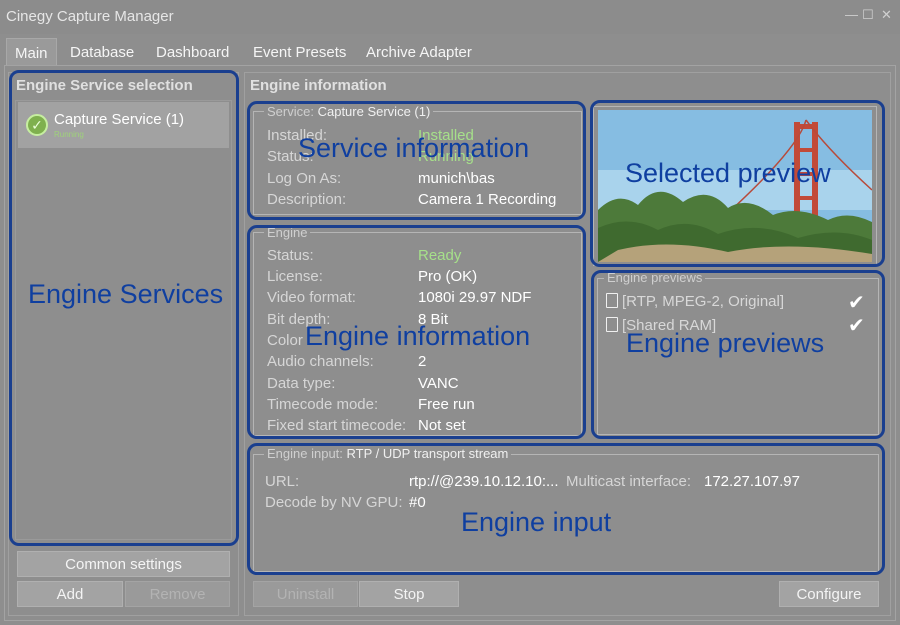 Image resolution: width=900 pixels, height=625 pixels. I want to click on tab-dashboard: Dashboard, so click(192, 52).